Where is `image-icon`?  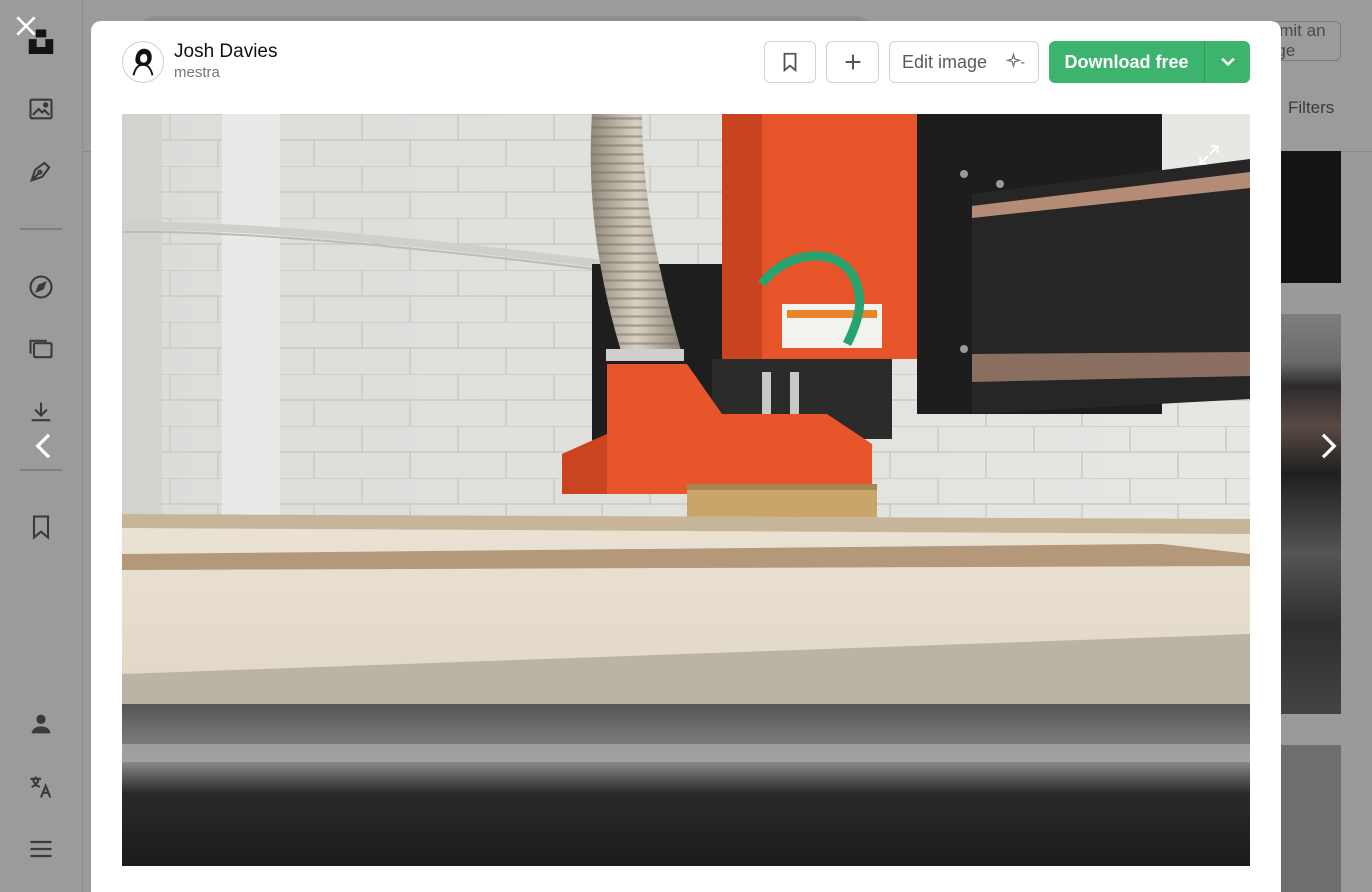
image-icon is located at coordinates (41, 109).